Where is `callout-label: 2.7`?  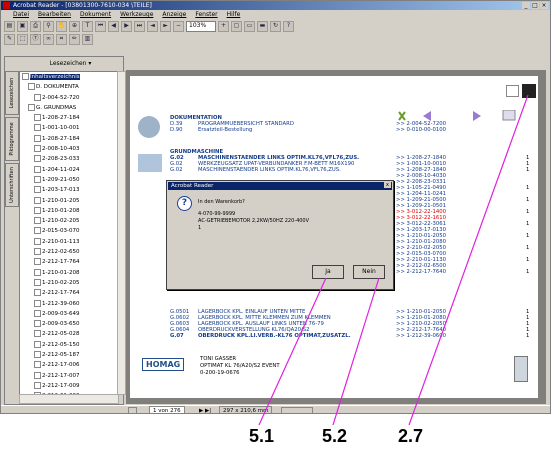
callout-label: 2.7 is located at coordinates (411, 436).